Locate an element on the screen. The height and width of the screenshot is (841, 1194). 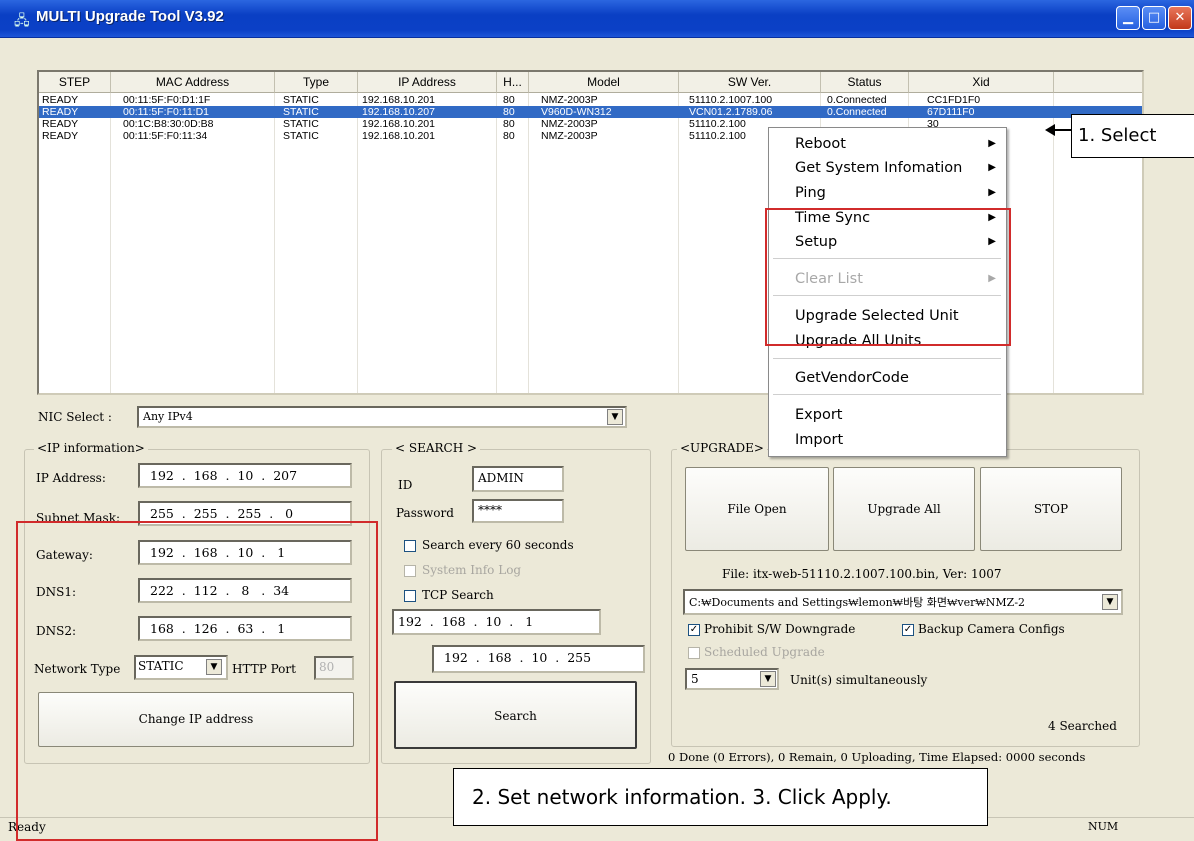
menu-item-import: Import is located at coordinates (887, 441).